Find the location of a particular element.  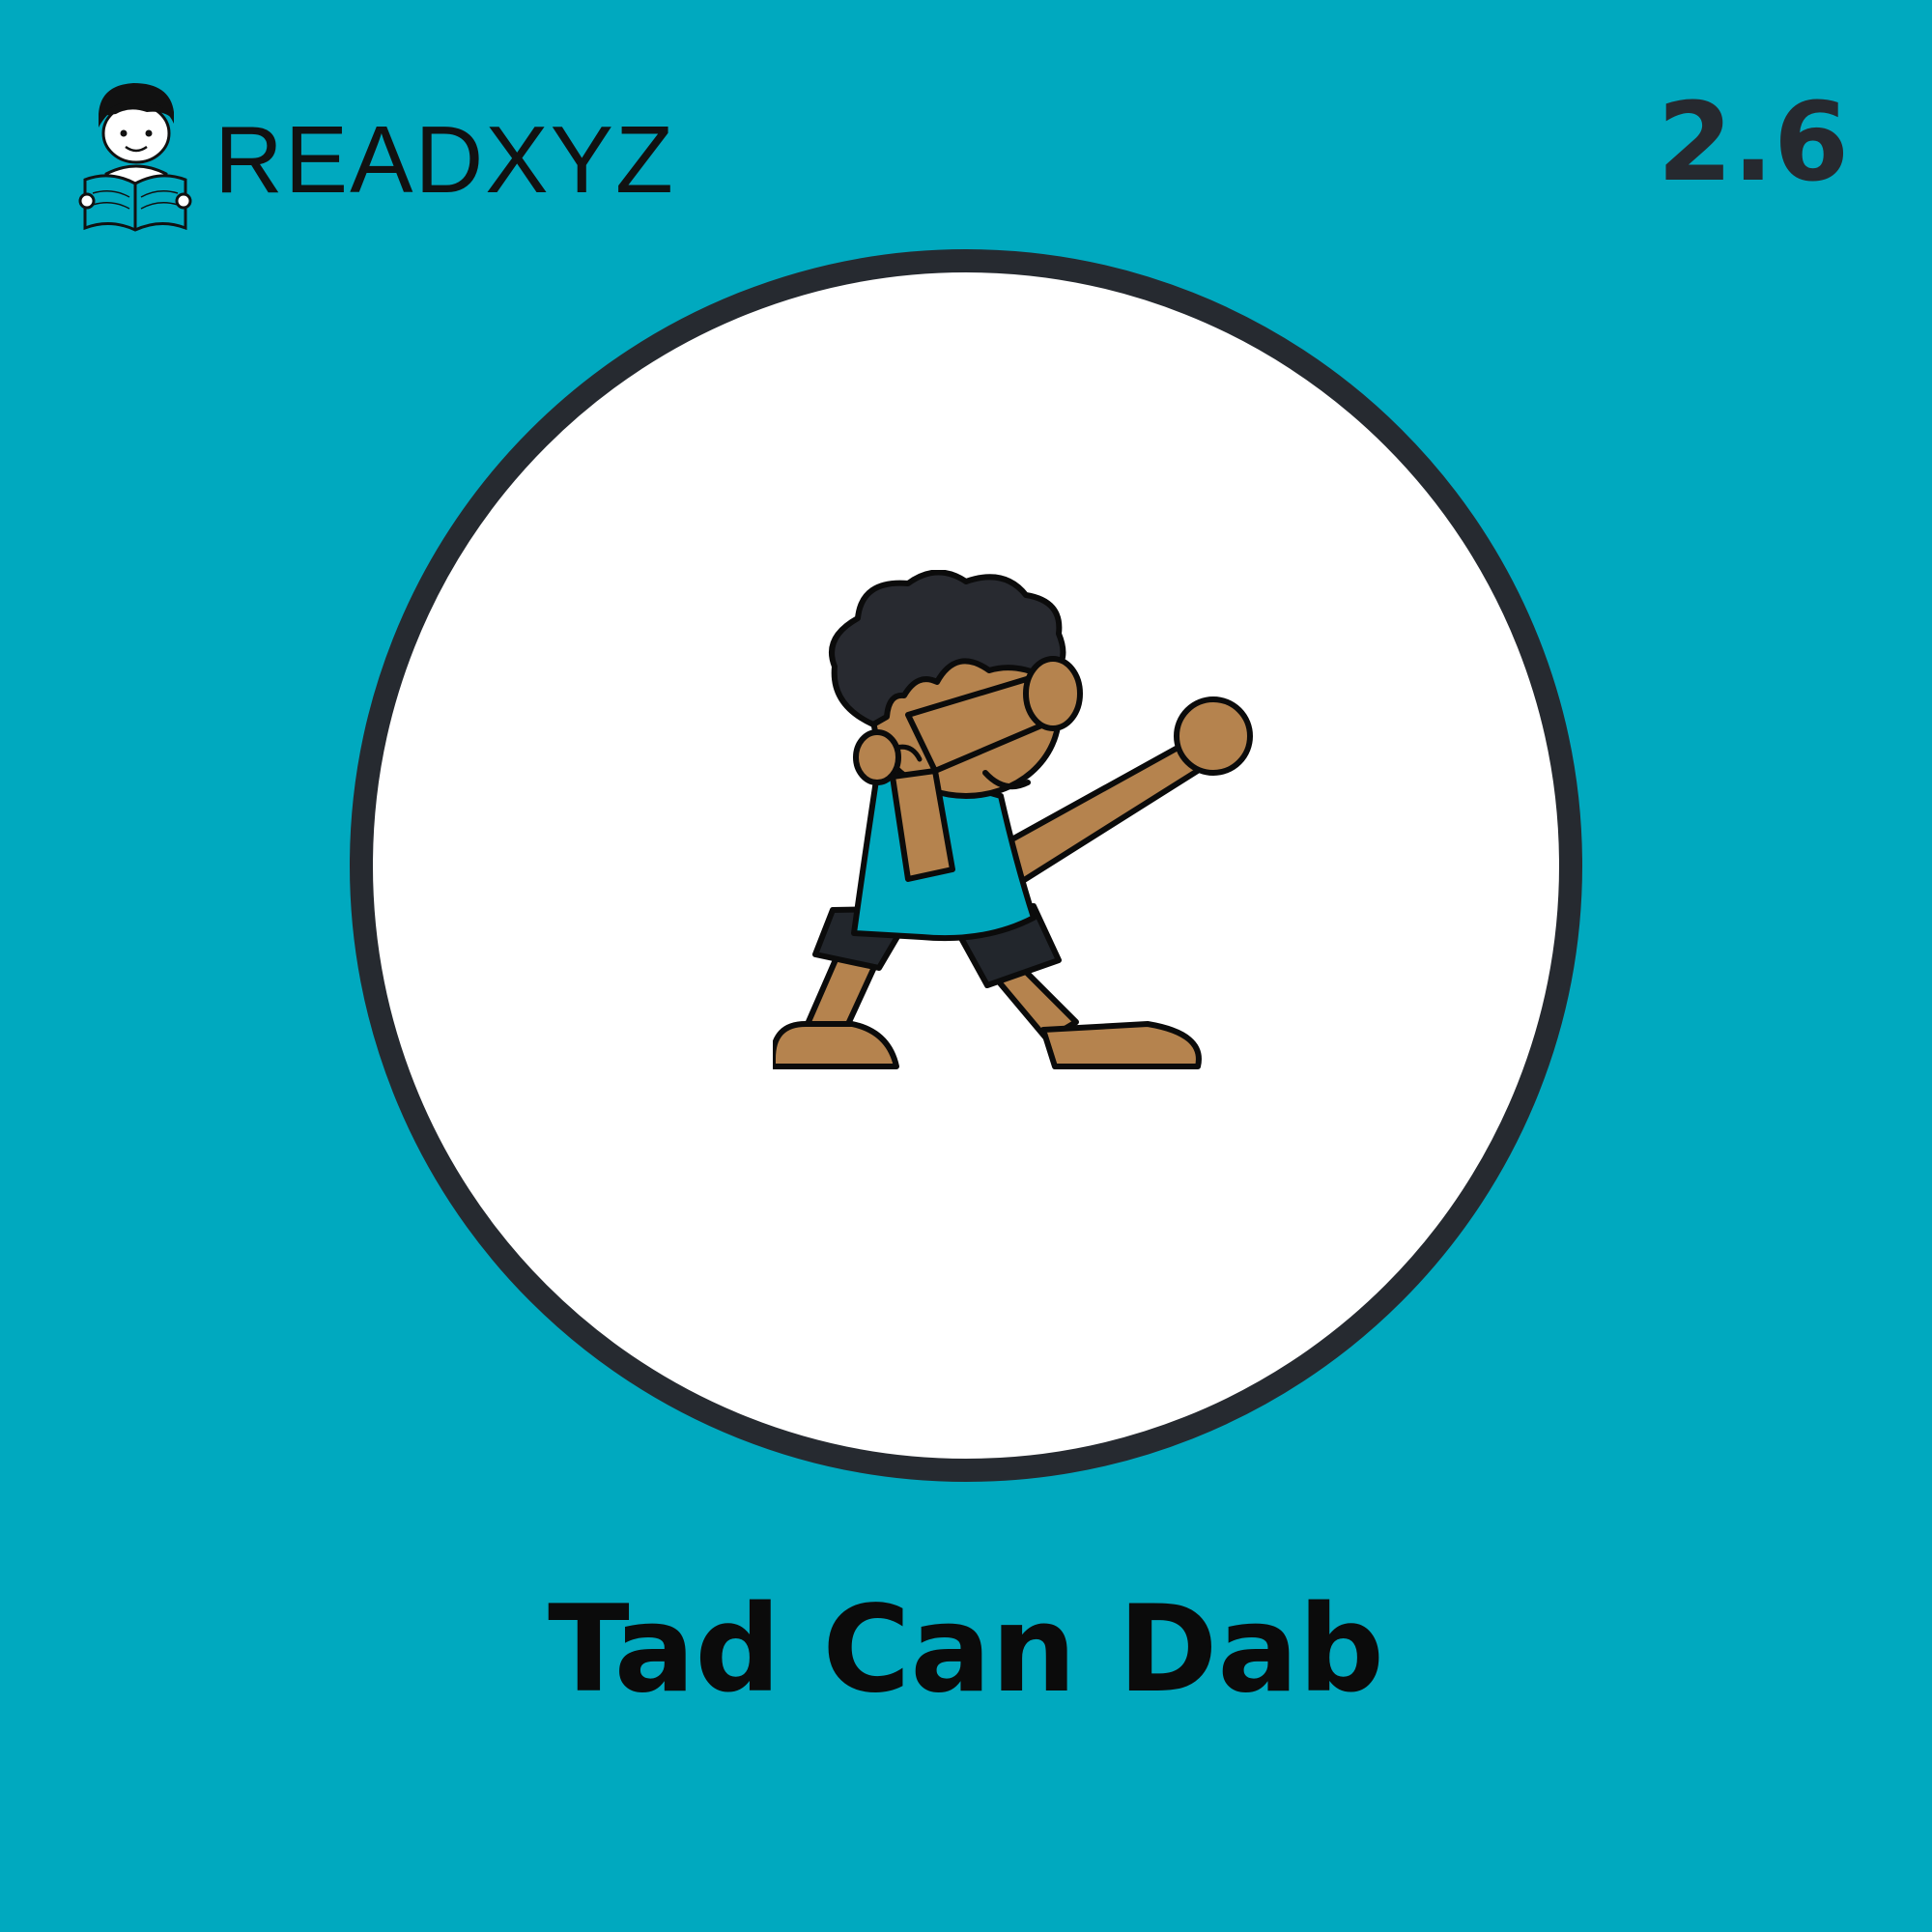

dabbing-boy-icon is located at coordinates (1013, 819).